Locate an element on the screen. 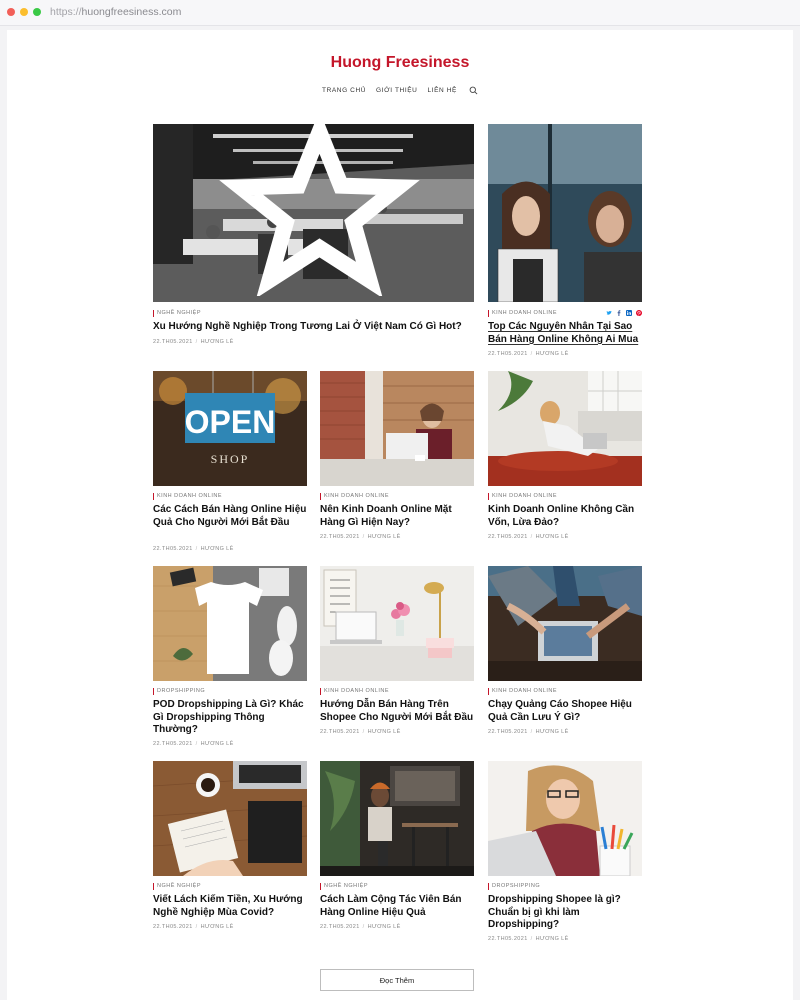 The width and height of the screenshot is (800, 1000). main-nav: TRANG CHỦ GIỚI THIỆU LIÊN HỆ is located at coordinates (400, 90).